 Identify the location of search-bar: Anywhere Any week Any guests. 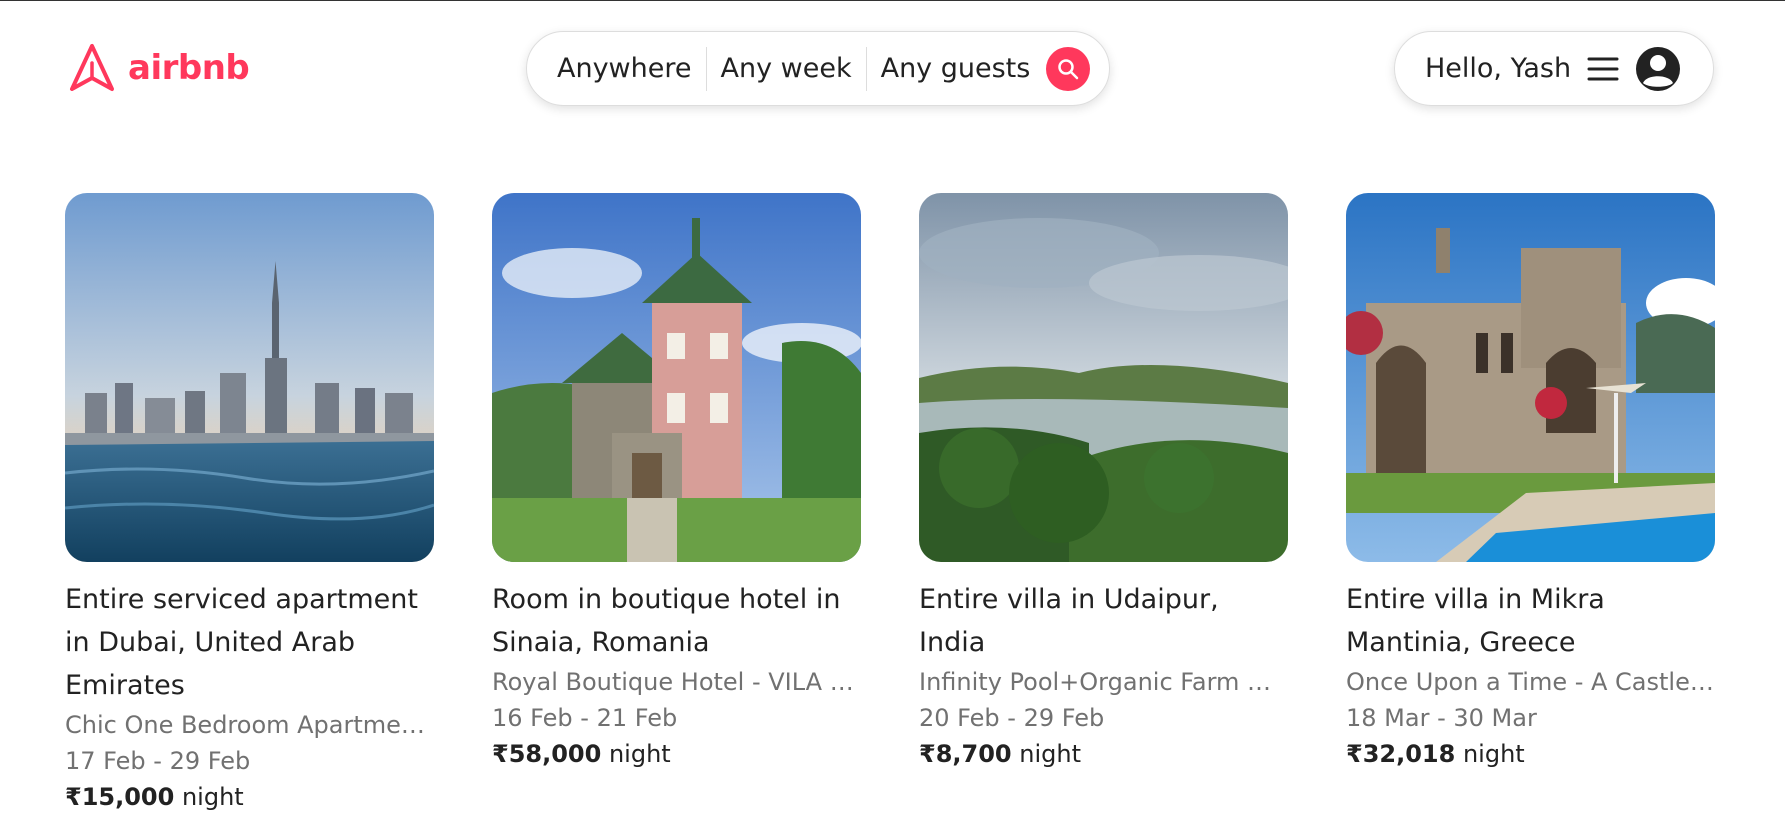
(818, 68).